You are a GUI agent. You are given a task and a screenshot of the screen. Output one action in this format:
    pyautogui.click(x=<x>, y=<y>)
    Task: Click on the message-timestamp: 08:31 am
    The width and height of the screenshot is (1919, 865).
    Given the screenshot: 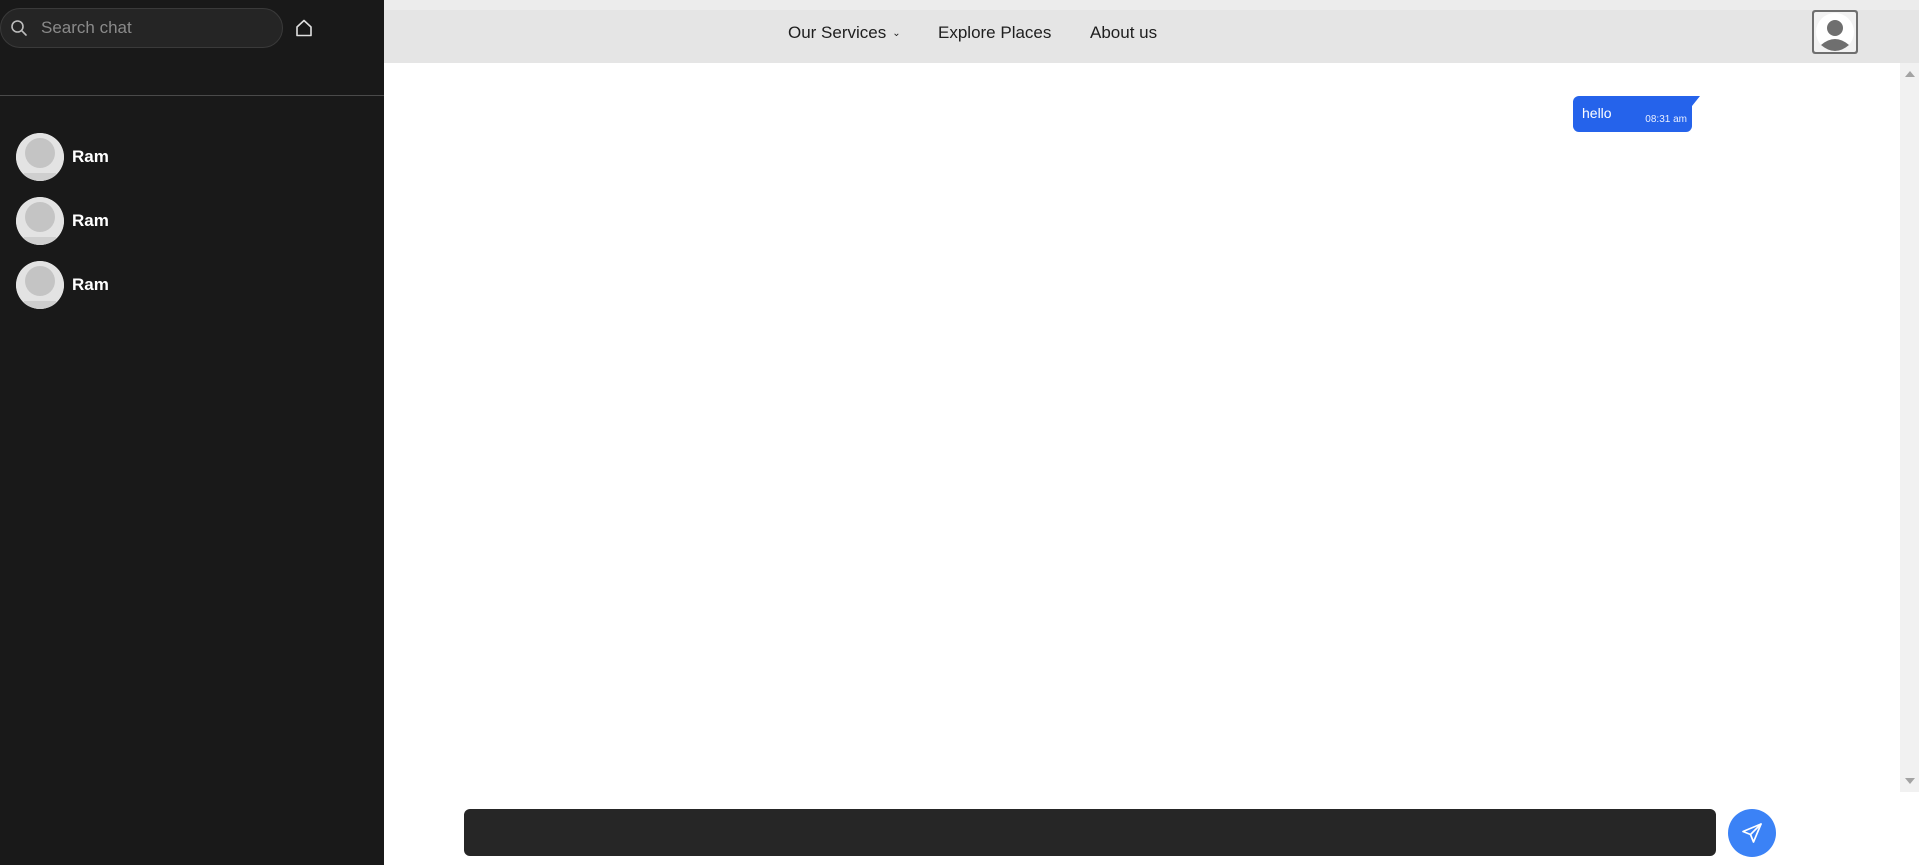 What is the action you would take?
    pyautogui.click(x=1666, y=119)
    